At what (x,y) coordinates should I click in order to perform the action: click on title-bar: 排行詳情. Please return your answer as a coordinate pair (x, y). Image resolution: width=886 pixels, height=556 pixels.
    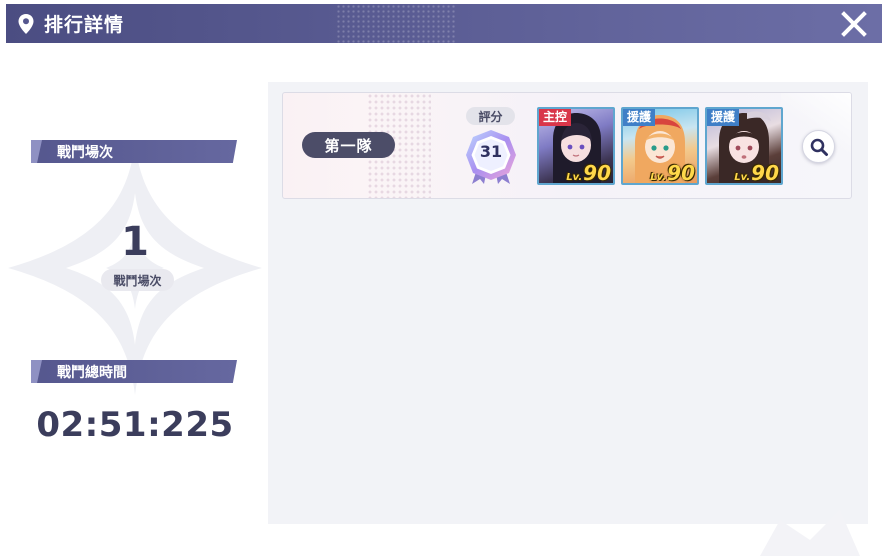
    Looking at the image, I should click on (444, 23).